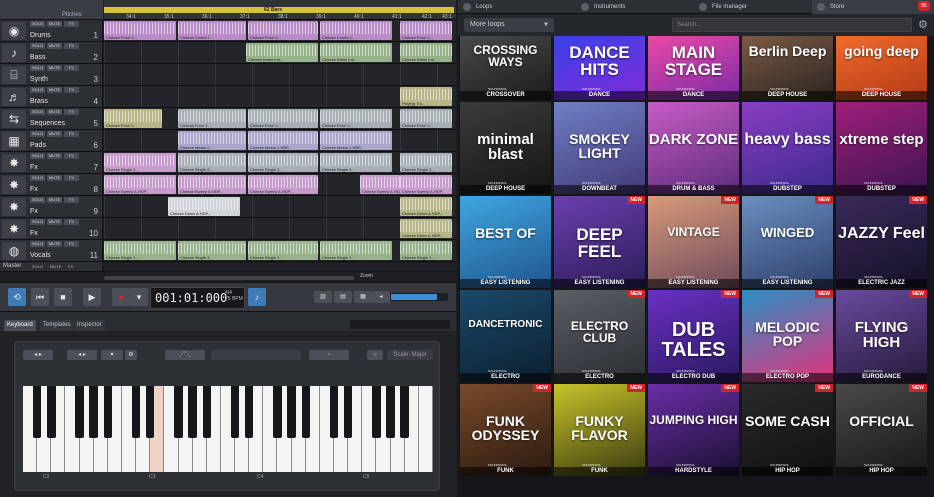  What do you see at coordinates (505, 68) in the screenshot?
I see `soundpool-tile: CROSSING WAYS SOUNDPOOL CROSSOVER` at bounding box center [505, 68].